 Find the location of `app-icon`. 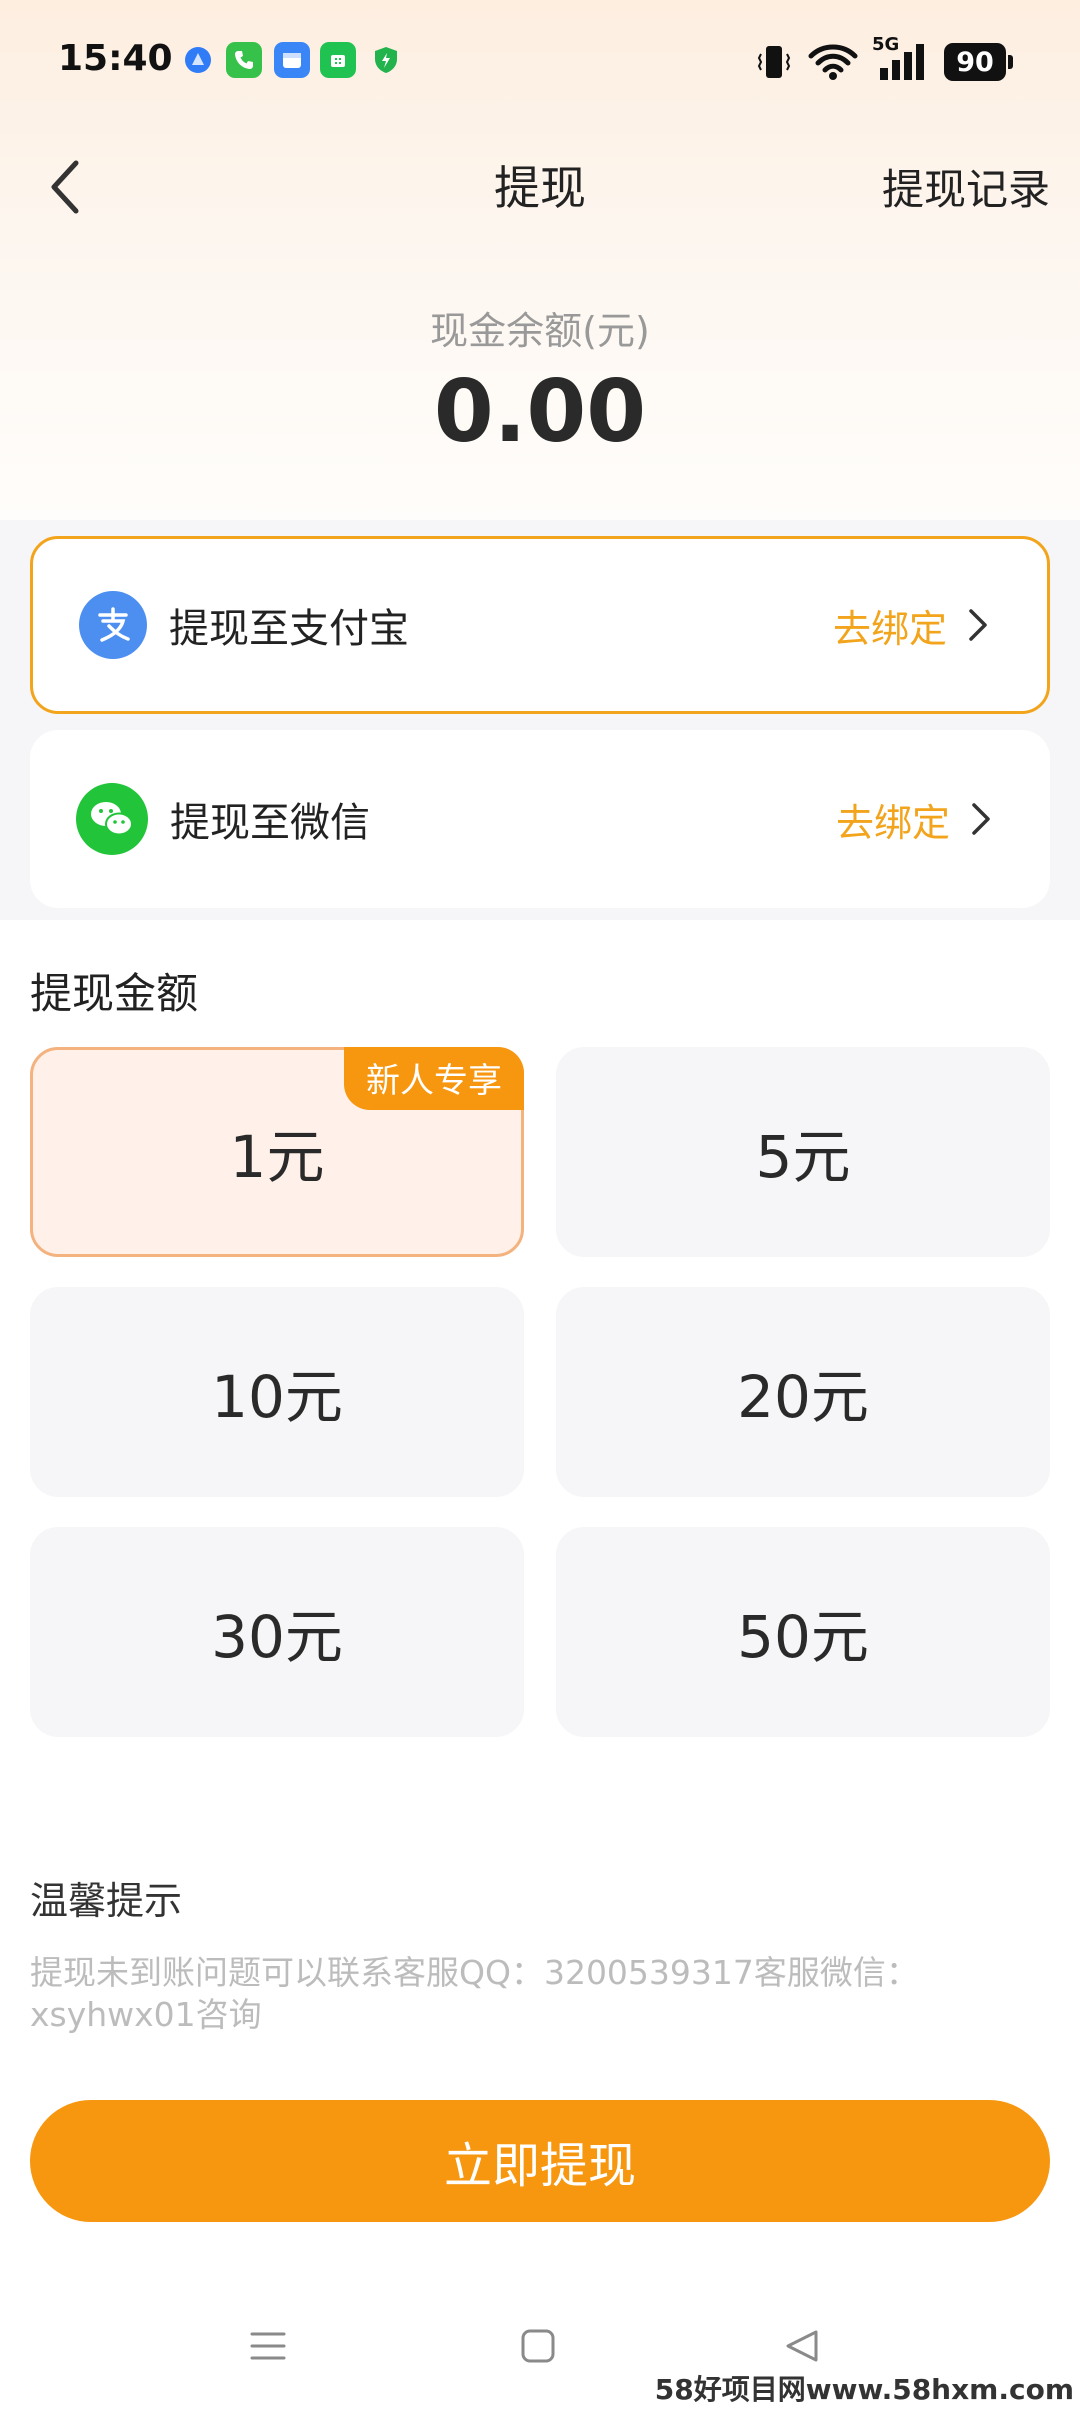

app-icon is located at coordinates (338, 60).